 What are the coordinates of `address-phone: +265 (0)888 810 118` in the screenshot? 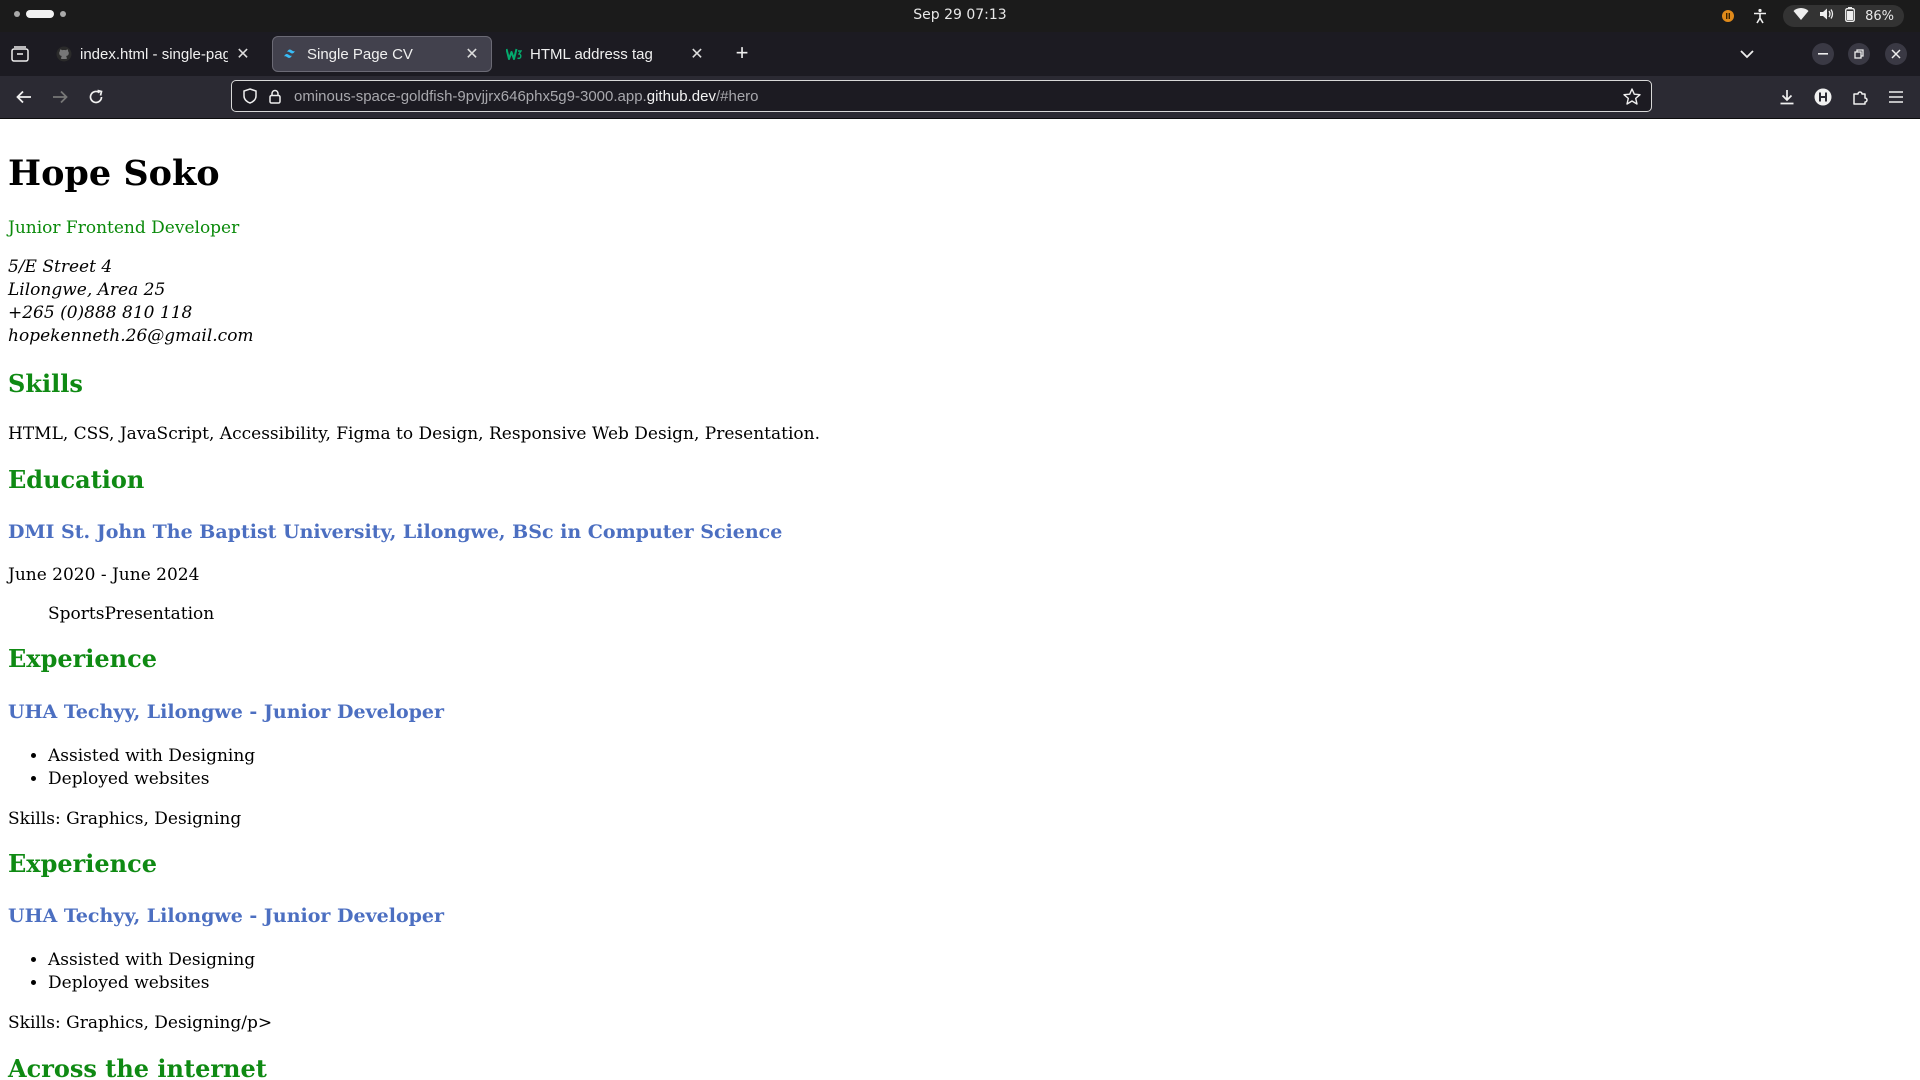 It's located at (100, 313).